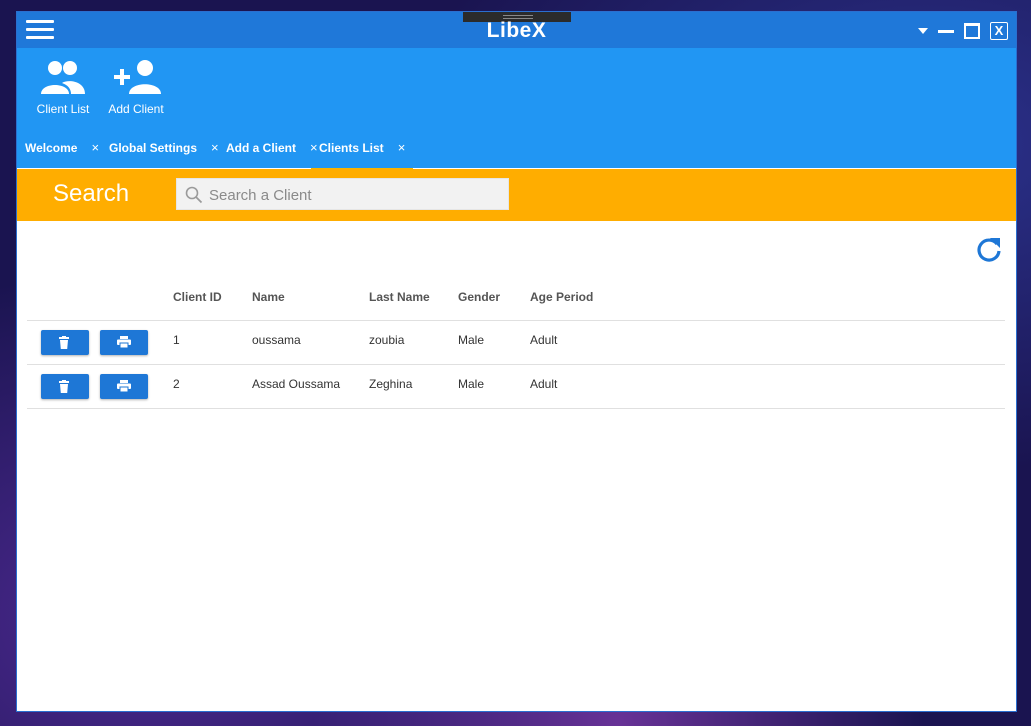 This screenshot has height=726, width=1031. I want to click on tab-label: Add a Client, so click(261, 148).